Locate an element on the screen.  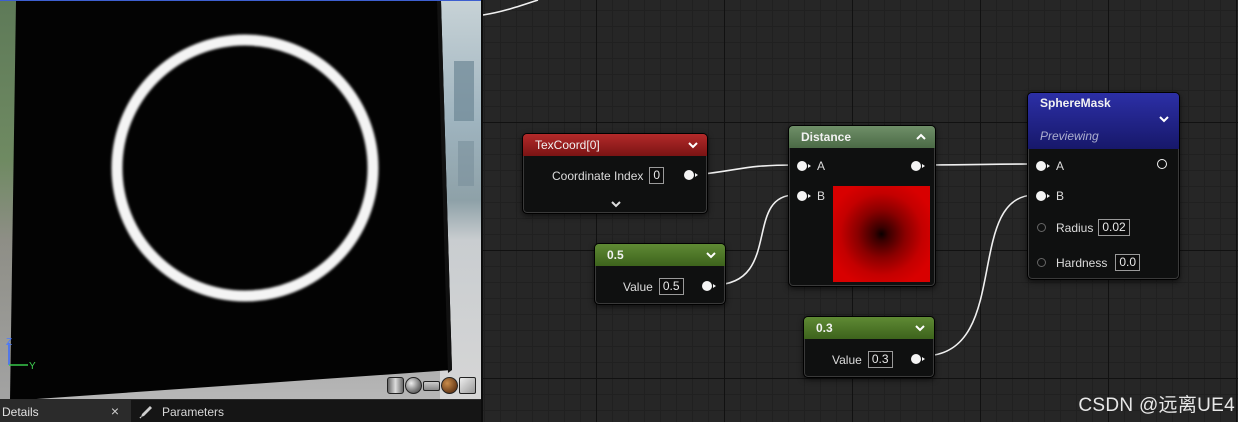
spheremask-hardness-row: Hardness 0.0 is located at coordinates (1089, 262).